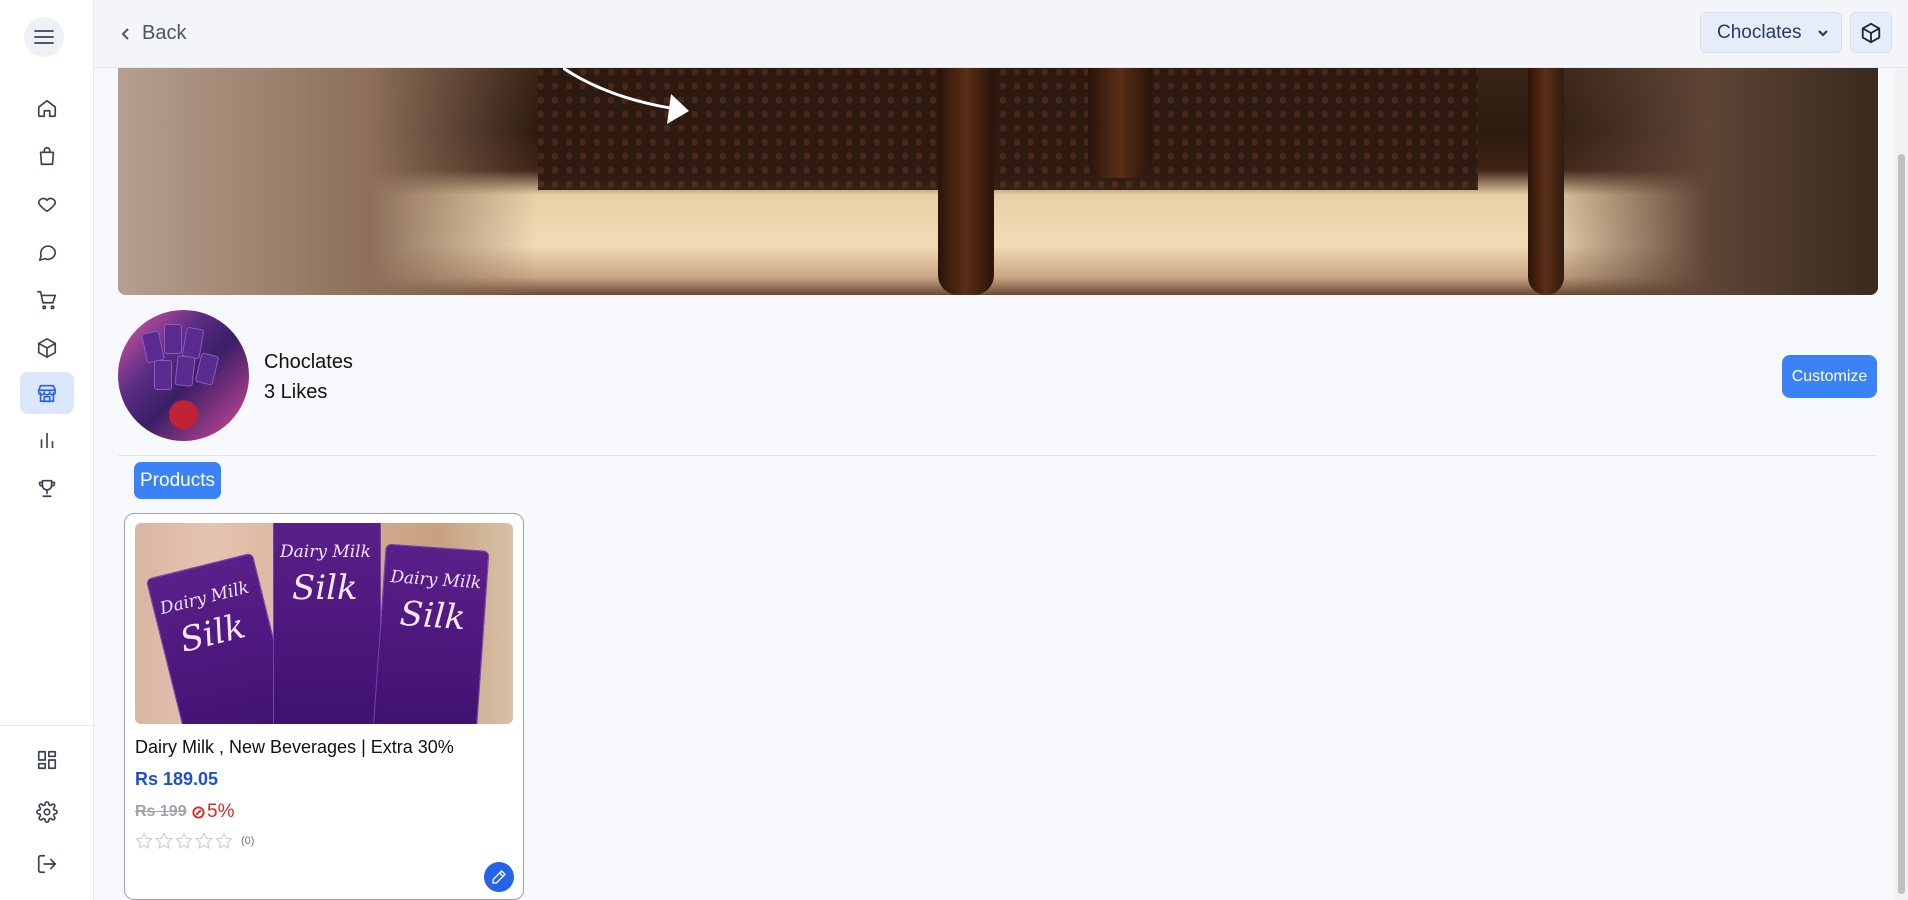  Describe the element at coordinates (626, 96) in the screenshot. I see `arrow-decoration` at that location.